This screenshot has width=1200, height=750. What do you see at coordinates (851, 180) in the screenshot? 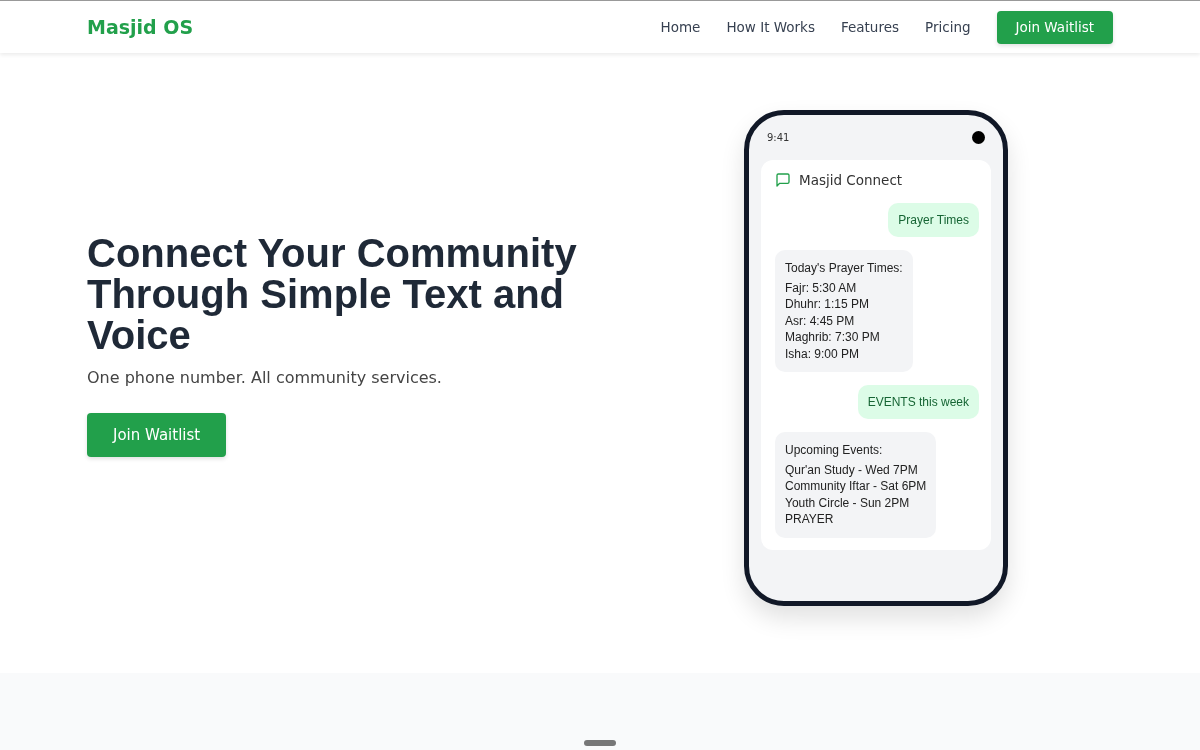
I see `chat-title: Masjid Connect` at bounding box center [851, 180].